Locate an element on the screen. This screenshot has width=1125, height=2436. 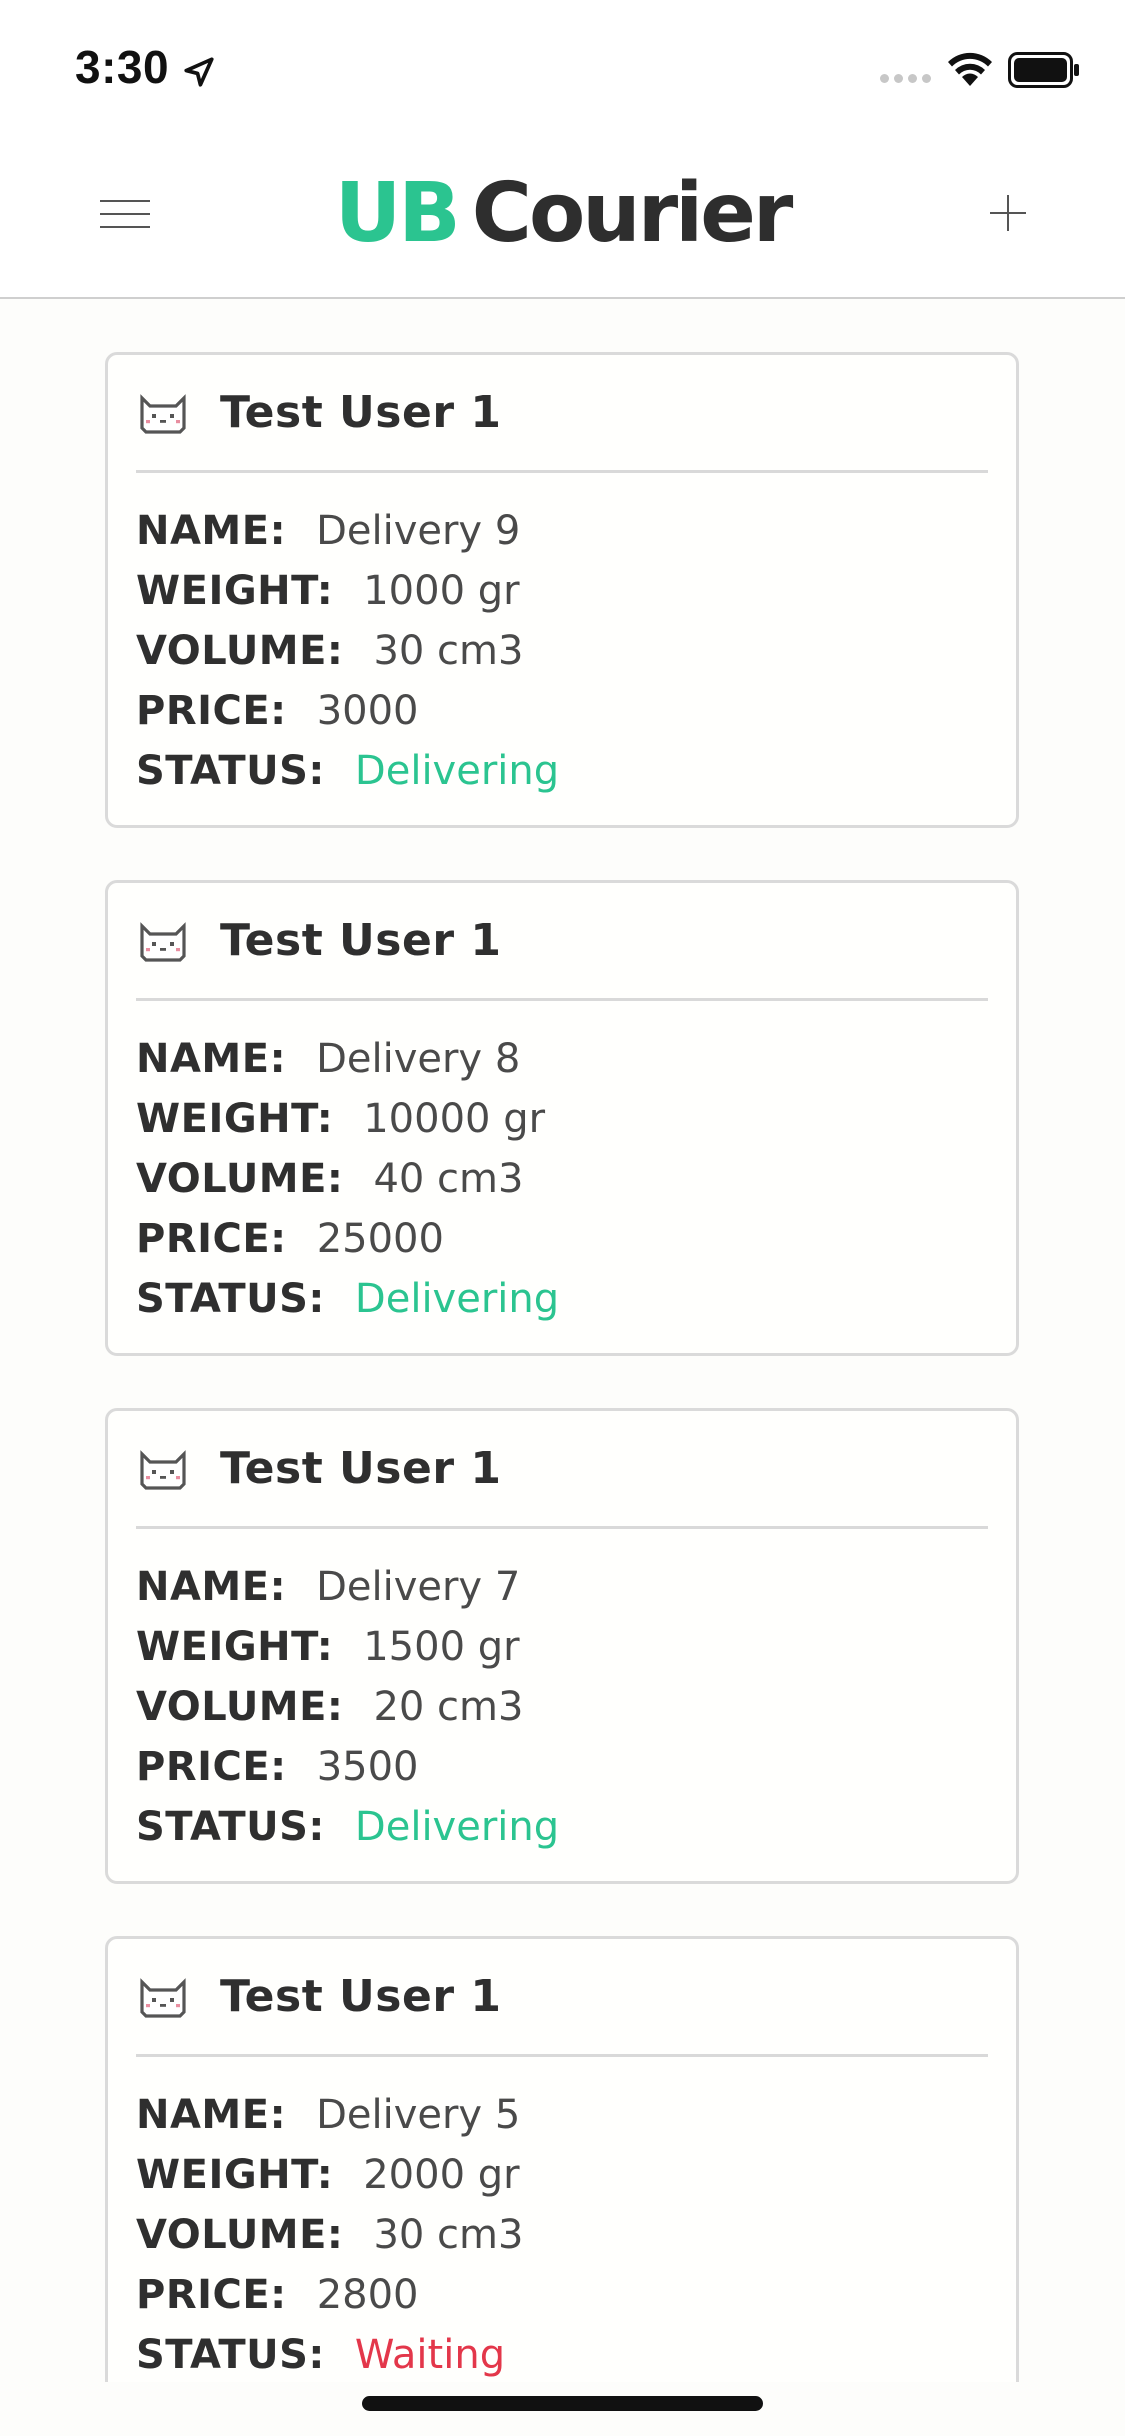
cellular-signal-icon is located at coordinates (905, 78).